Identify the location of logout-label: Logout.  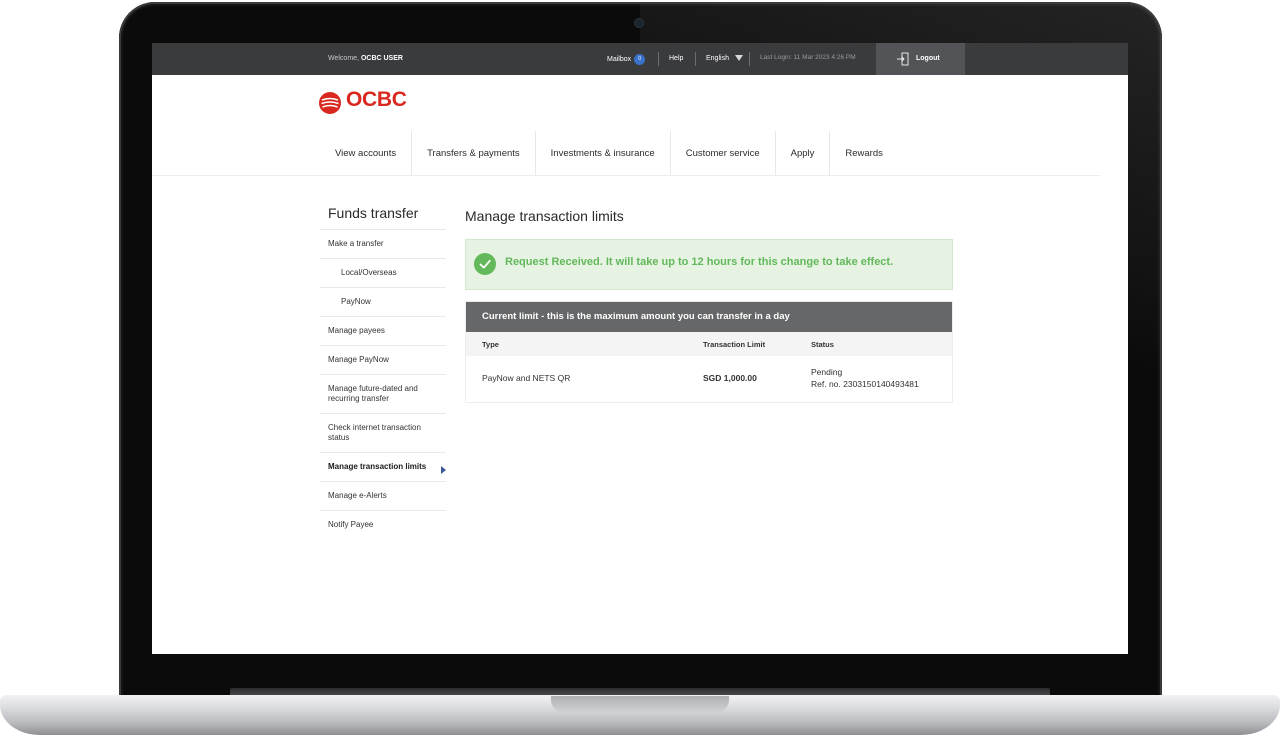
(928, 58).